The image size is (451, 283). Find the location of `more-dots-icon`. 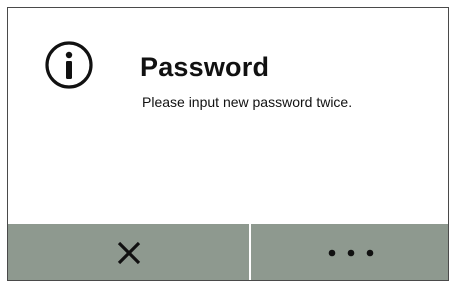

more-dots-icon is located at coordinates (350, 253).